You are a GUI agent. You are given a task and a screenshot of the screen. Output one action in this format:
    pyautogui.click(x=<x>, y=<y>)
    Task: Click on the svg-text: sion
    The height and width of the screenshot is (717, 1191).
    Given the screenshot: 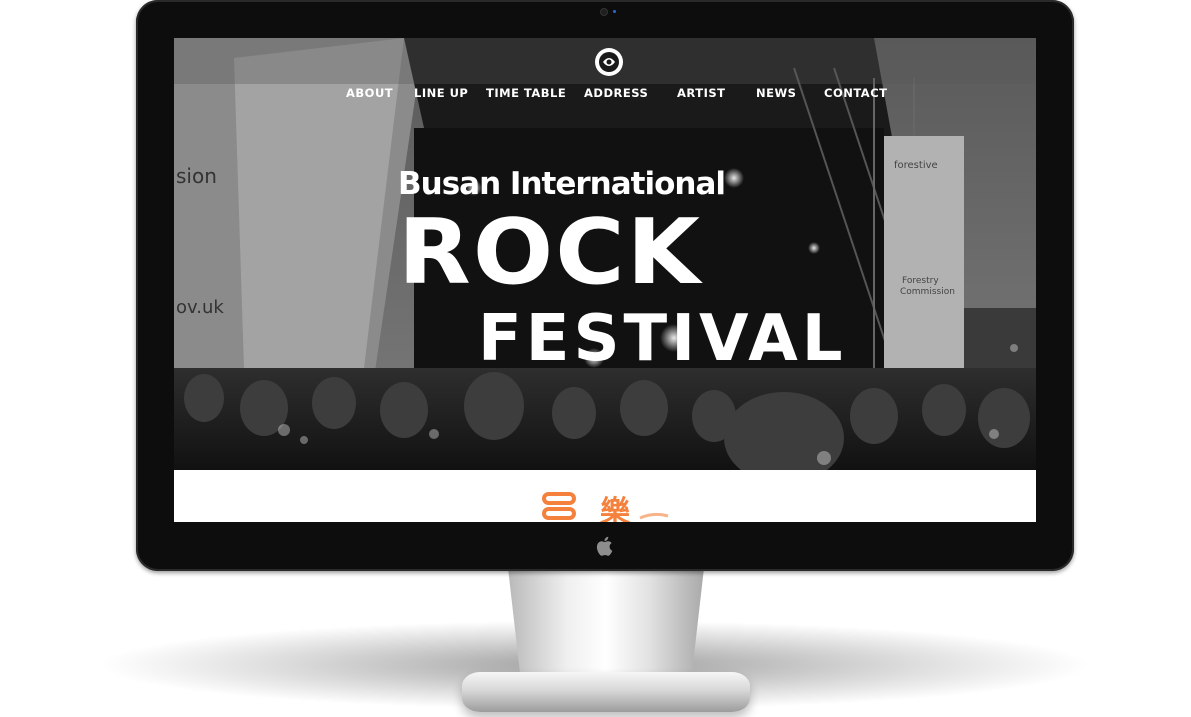 What is the action you would take?
    pyautogui.click(x=196, y=176)
    